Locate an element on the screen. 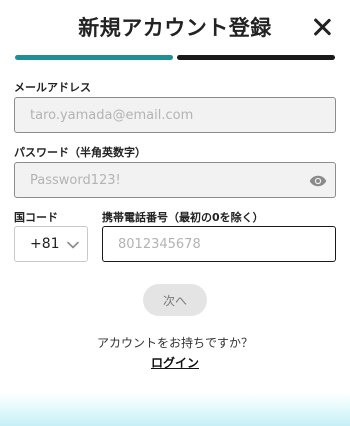  password-label: パスワード（半角英数字） is located at coordinates (80, 152).